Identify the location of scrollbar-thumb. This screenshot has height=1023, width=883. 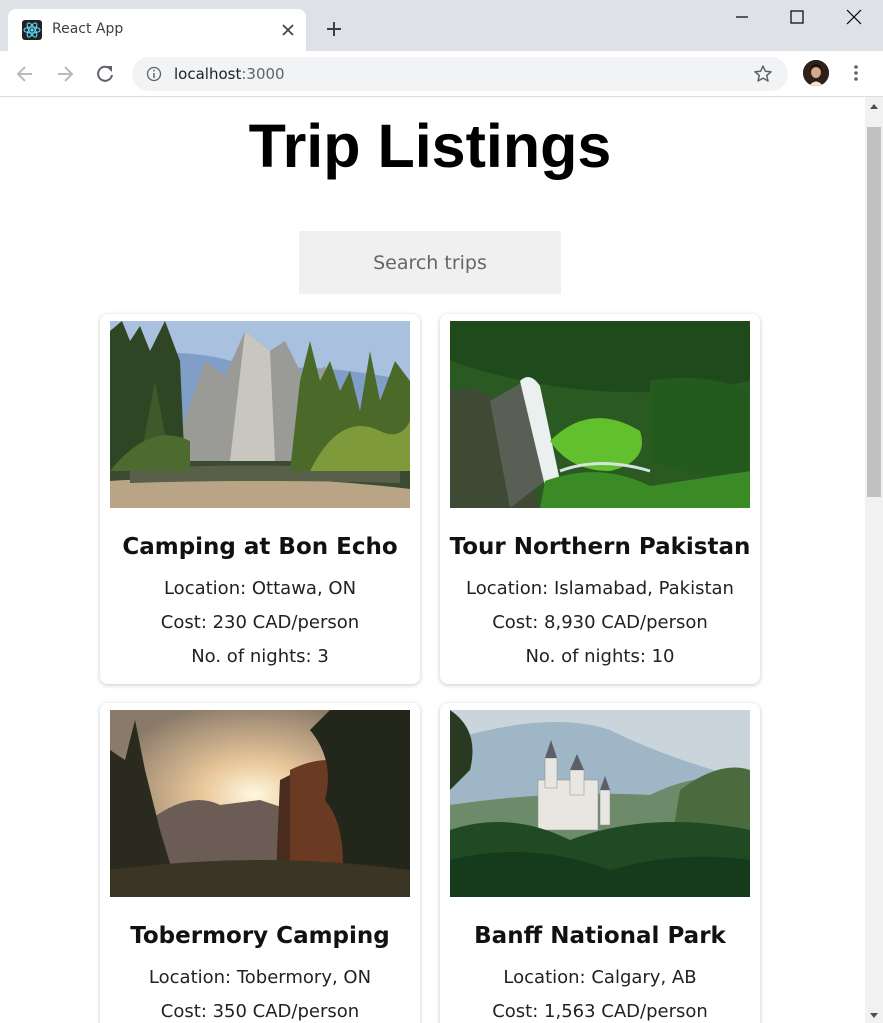
(874, 312).